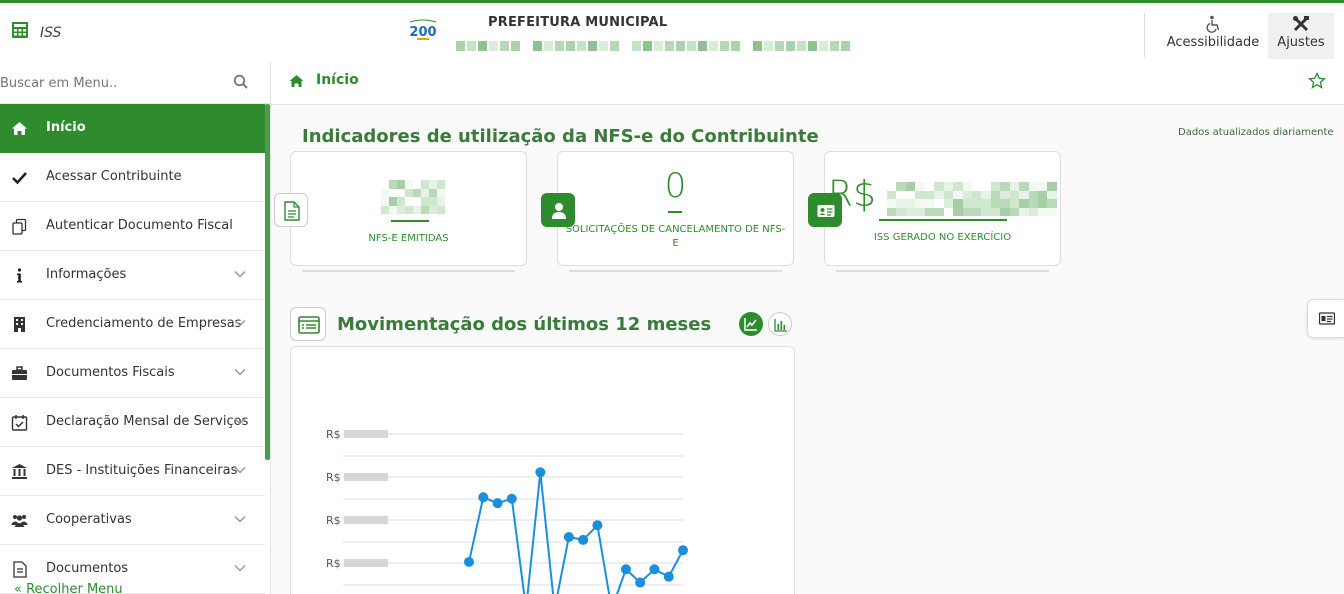 Image resolution: width=1344 pixels, height=594 pixels. What do you see at coordinates (408, 271) in the screenshot?
I see `card-shadow` at bounding box center [408, 271].